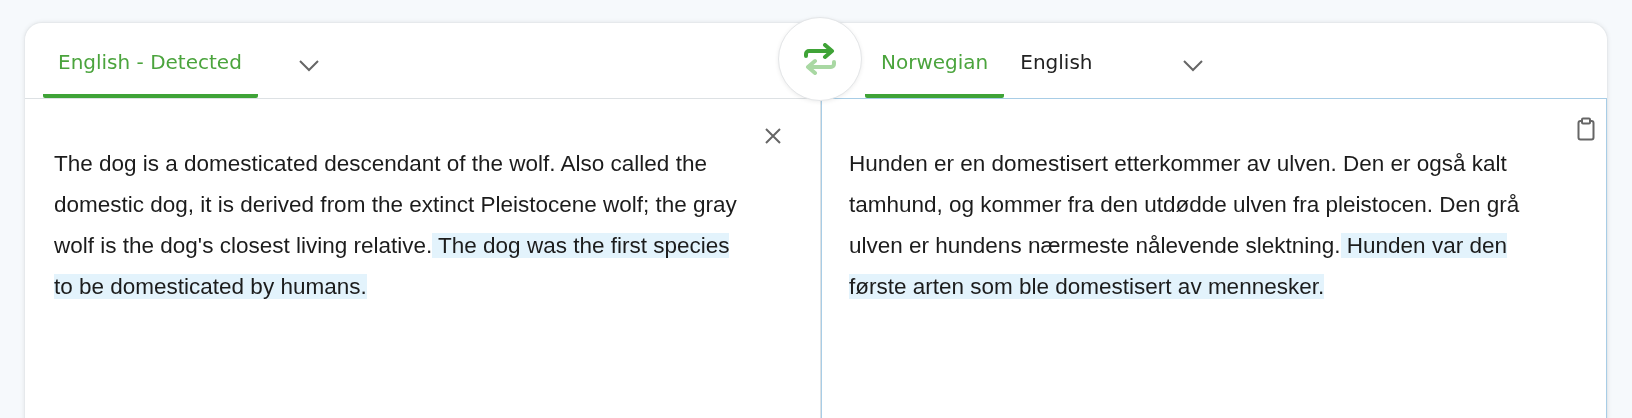  I want to click on clipboard-icon, so click(1586, 129).